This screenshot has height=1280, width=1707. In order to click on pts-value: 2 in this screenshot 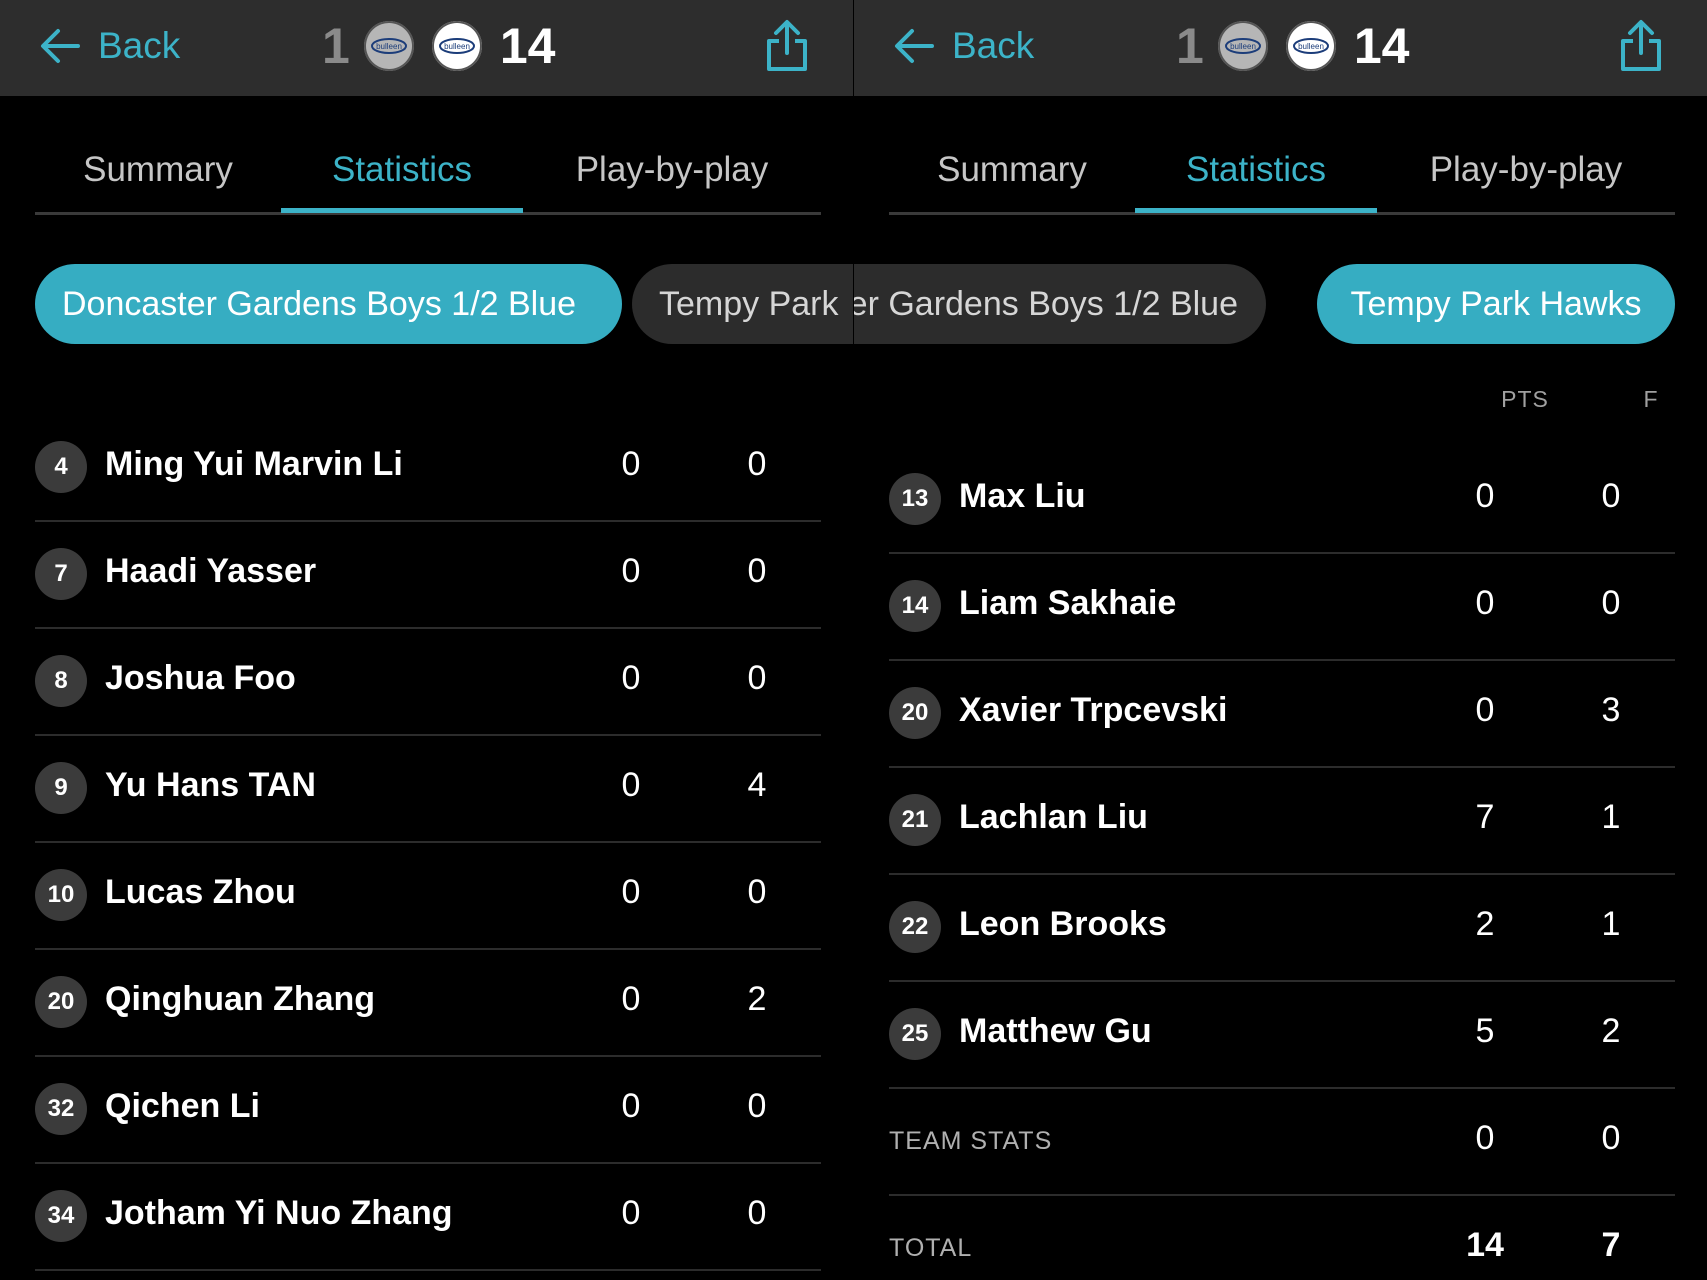, I will do `click(1485, 924)`.